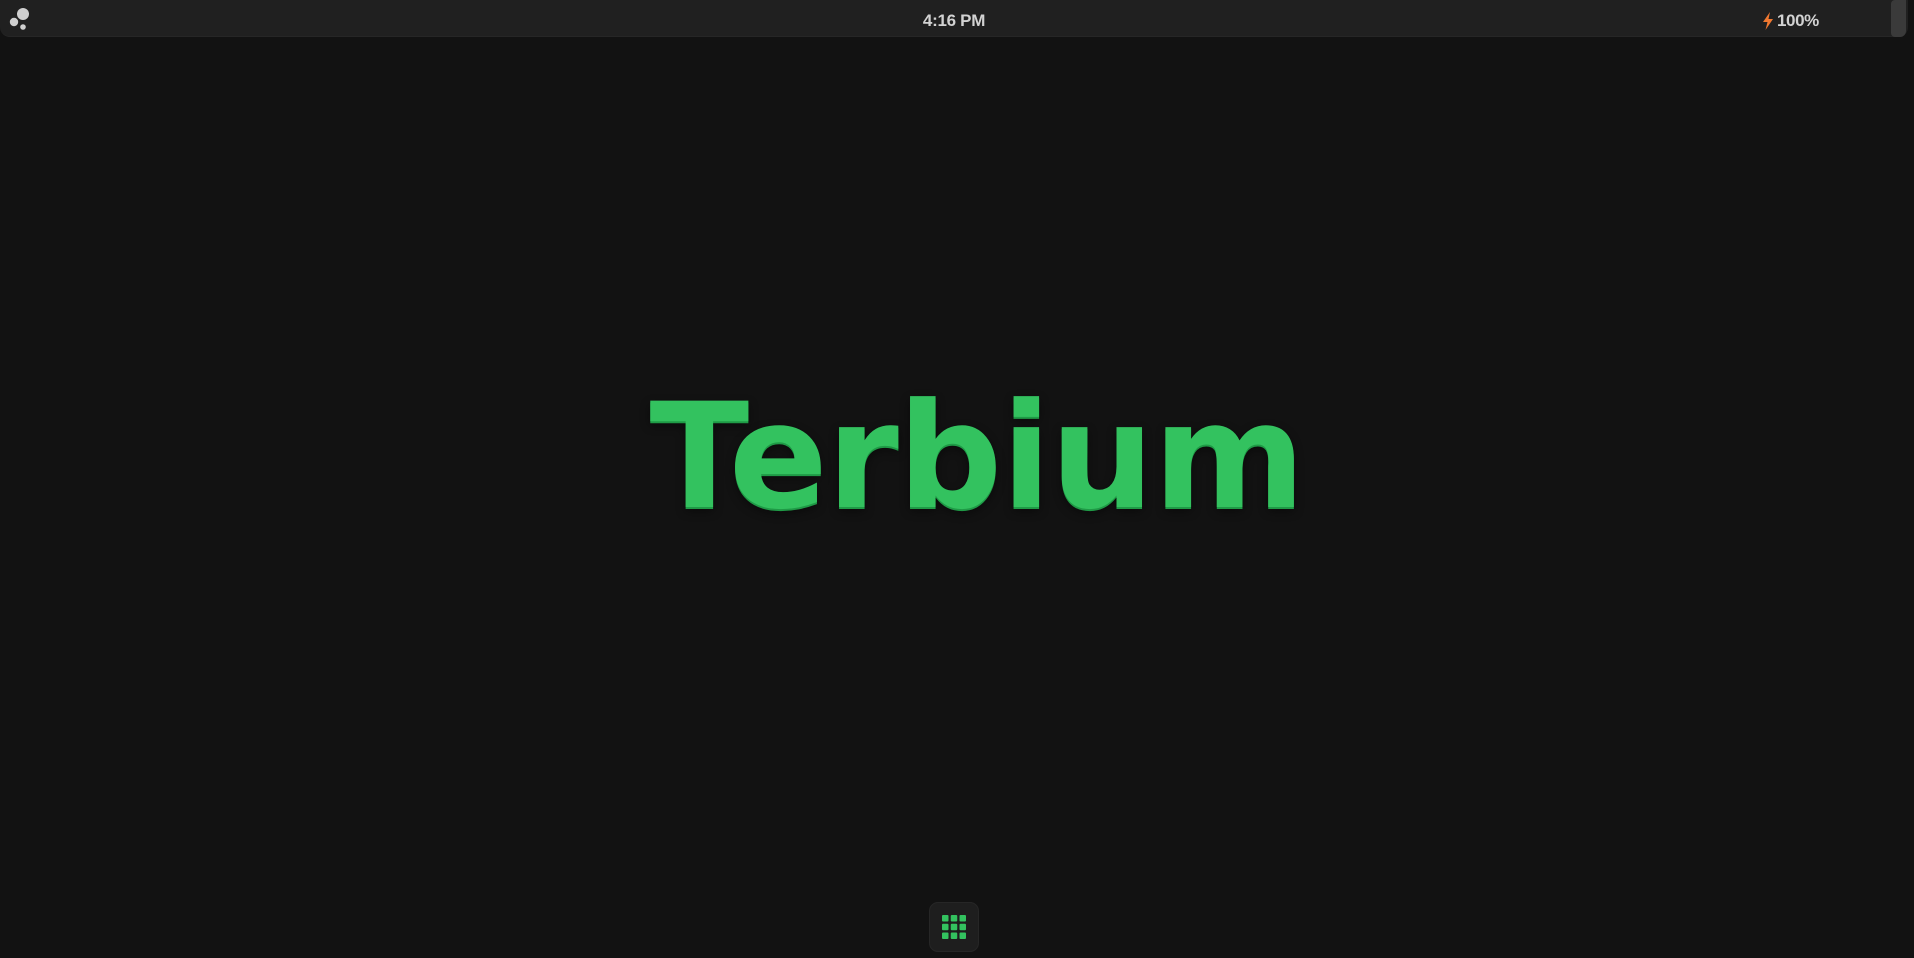 Image resolution: width=1914 pixels, height=958 pixels. I want to click on charging-bolt-icon, so click(1768, 20).